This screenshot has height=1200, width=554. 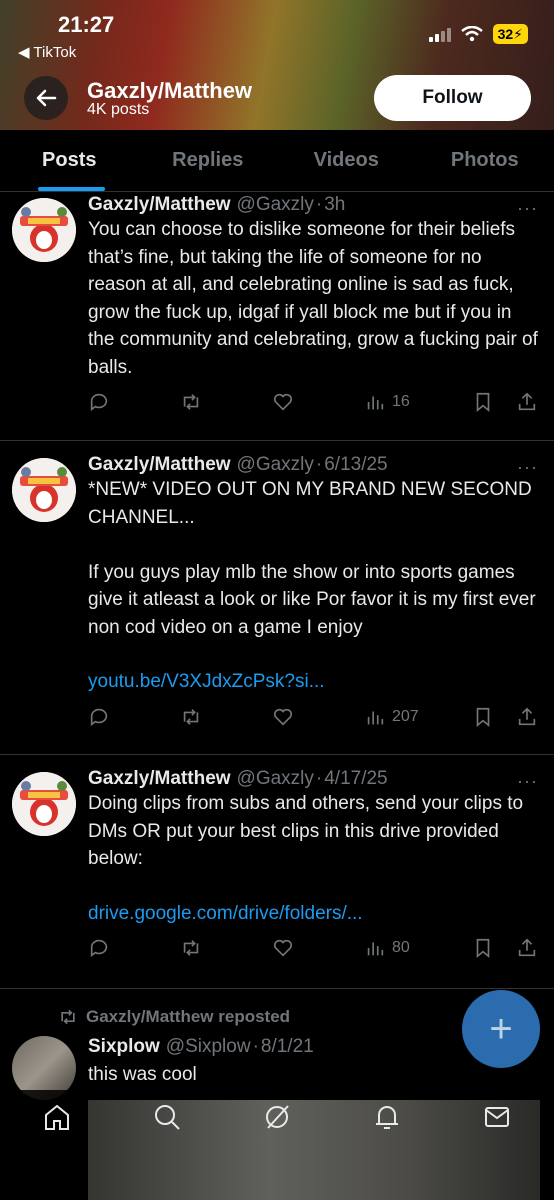 What do you see at coordinates (313, 948) in the screenshot?
I see `post-actions: 80` at bounding box center [313, 948].